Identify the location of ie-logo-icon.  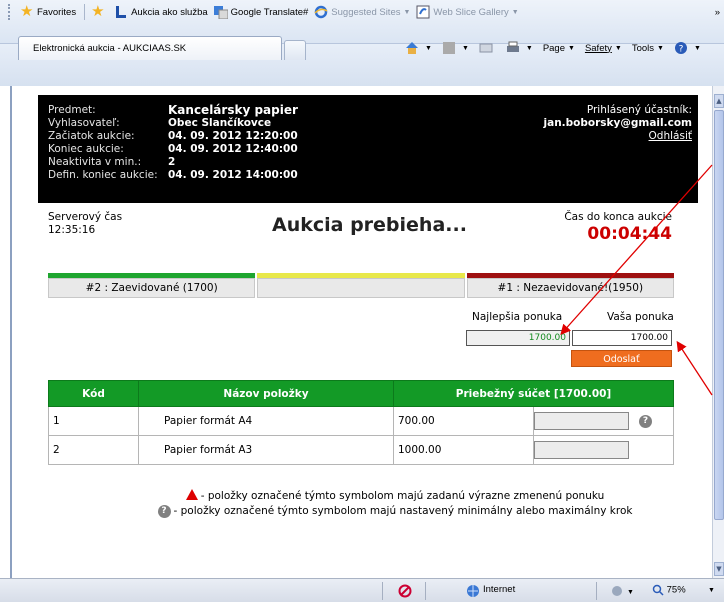
(321, 12).